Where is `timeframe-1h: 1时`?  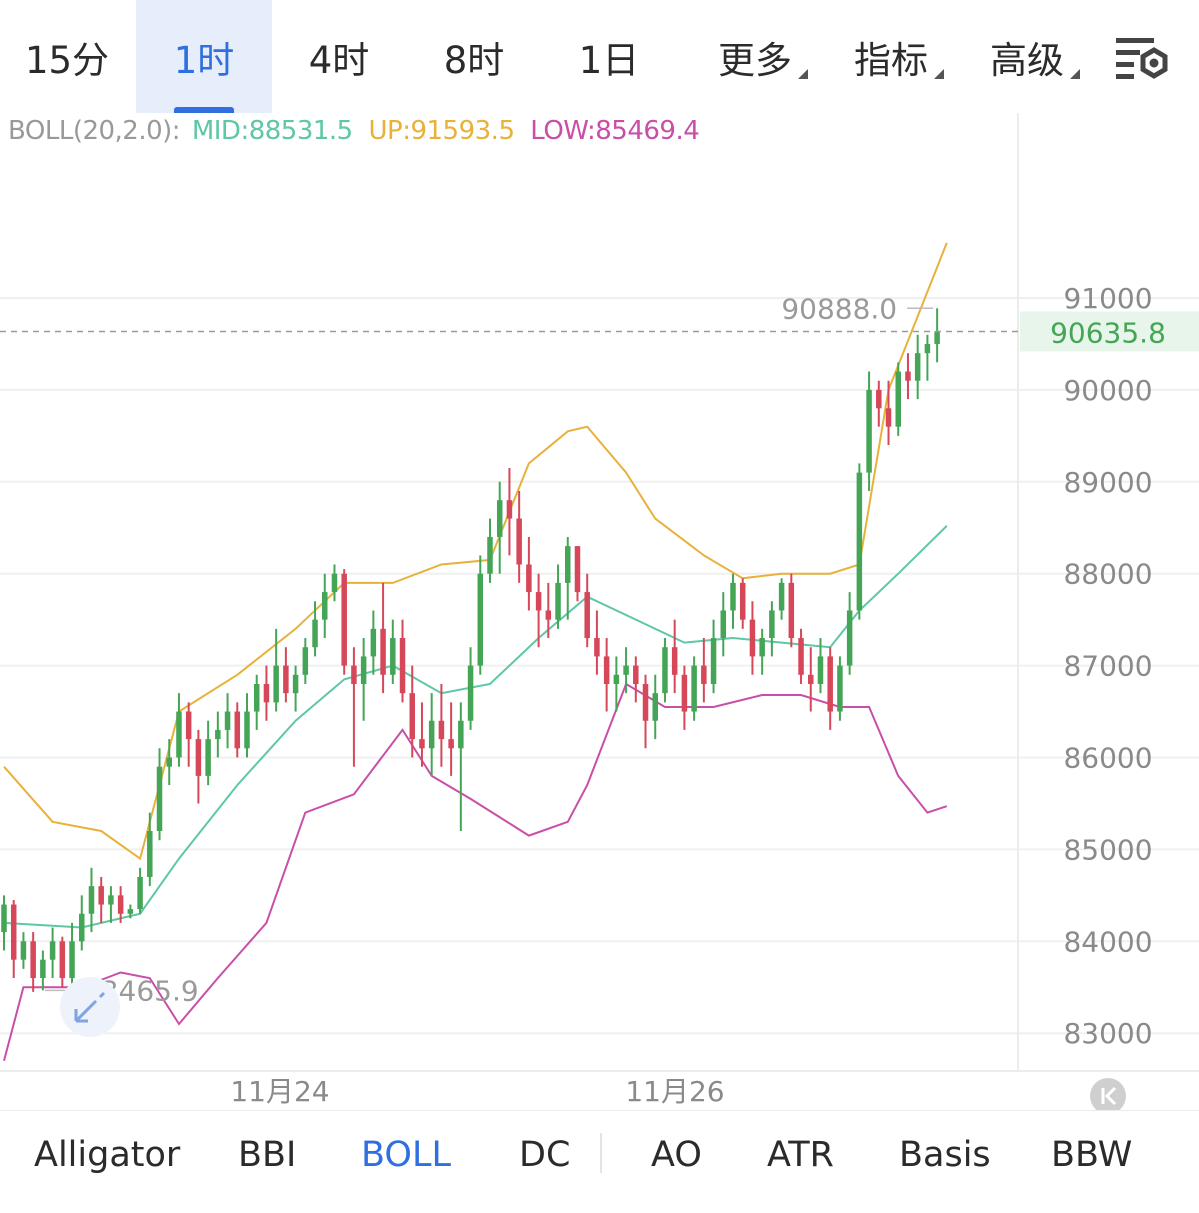
timeframe-1h: 1时 is located at coordinates (204, 56).